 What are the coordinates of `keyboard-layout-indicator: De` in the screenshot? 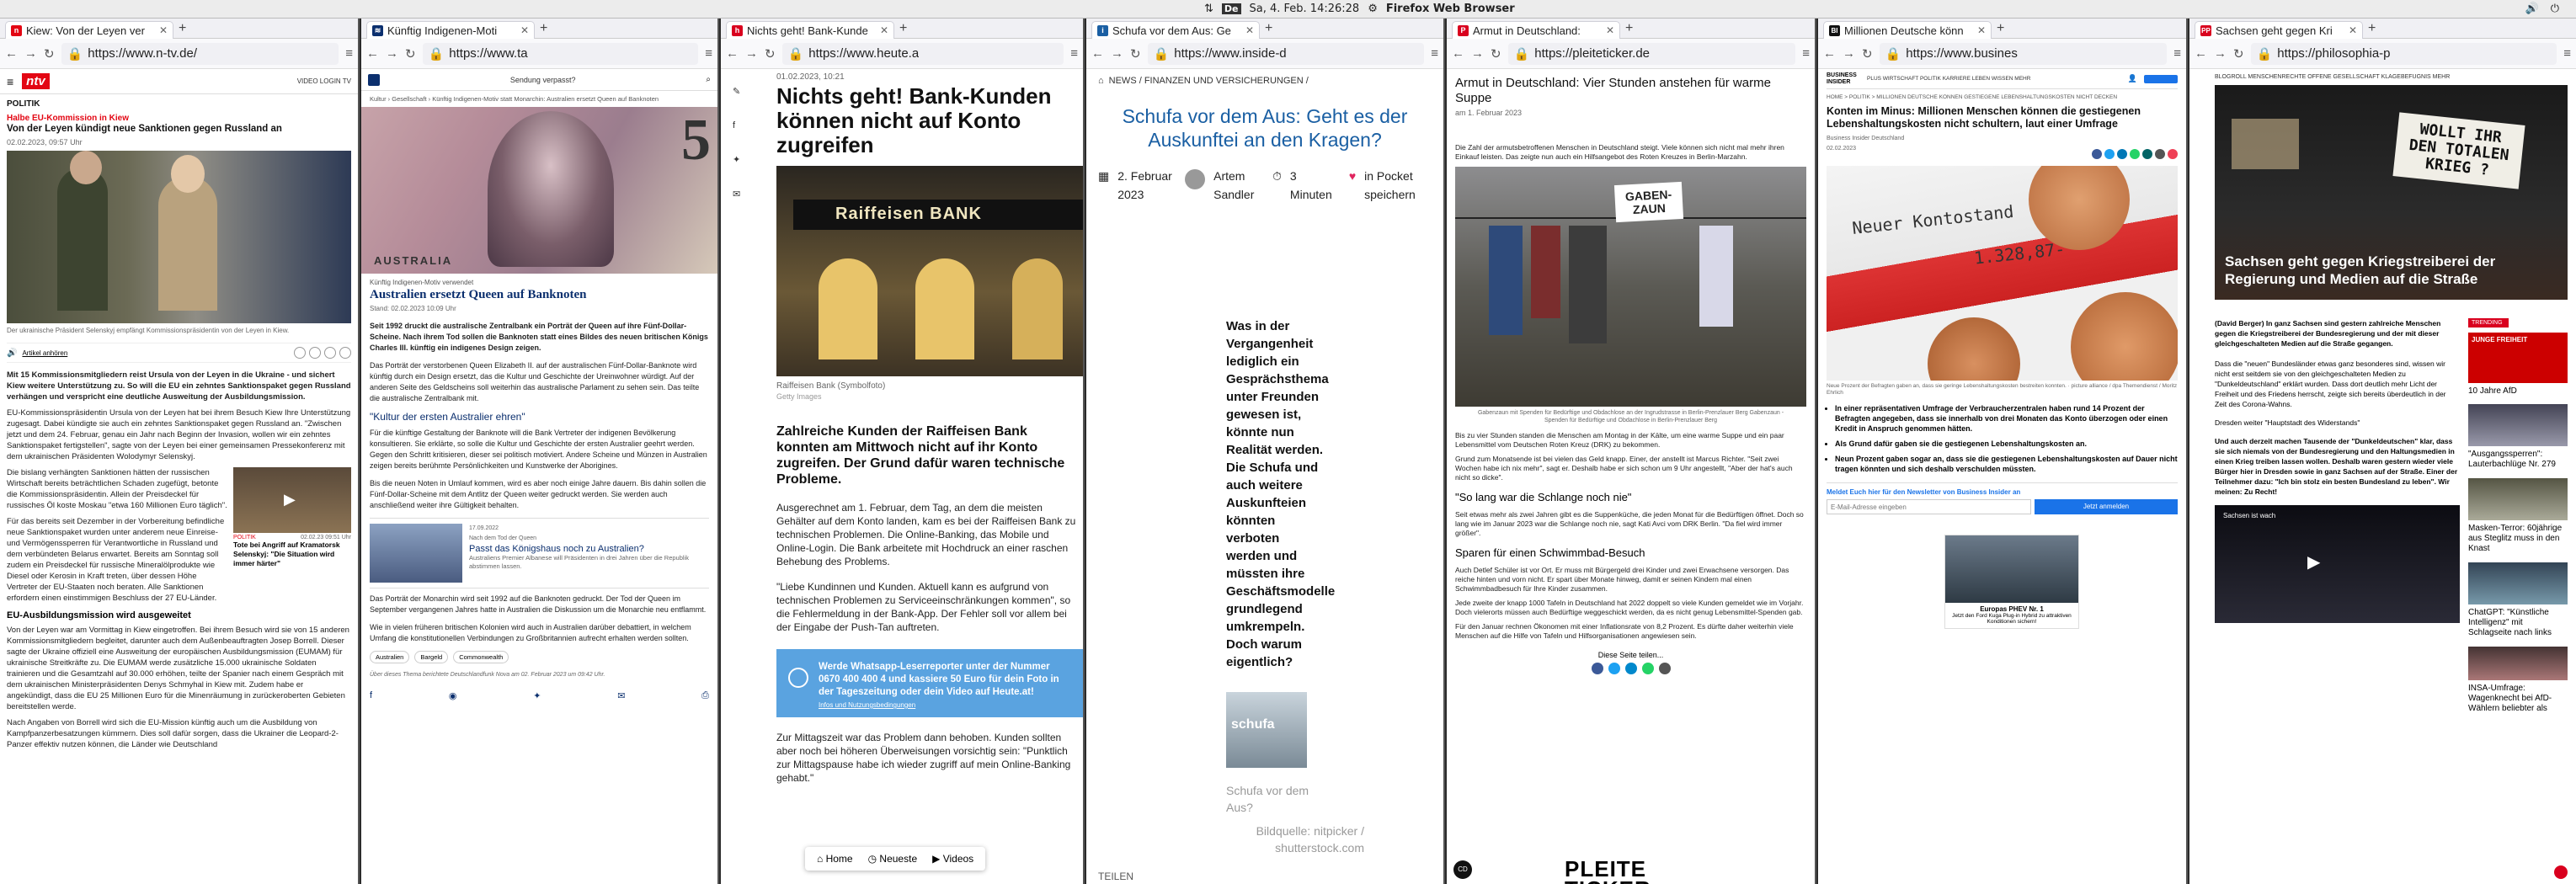 It's located at (1231, 8).